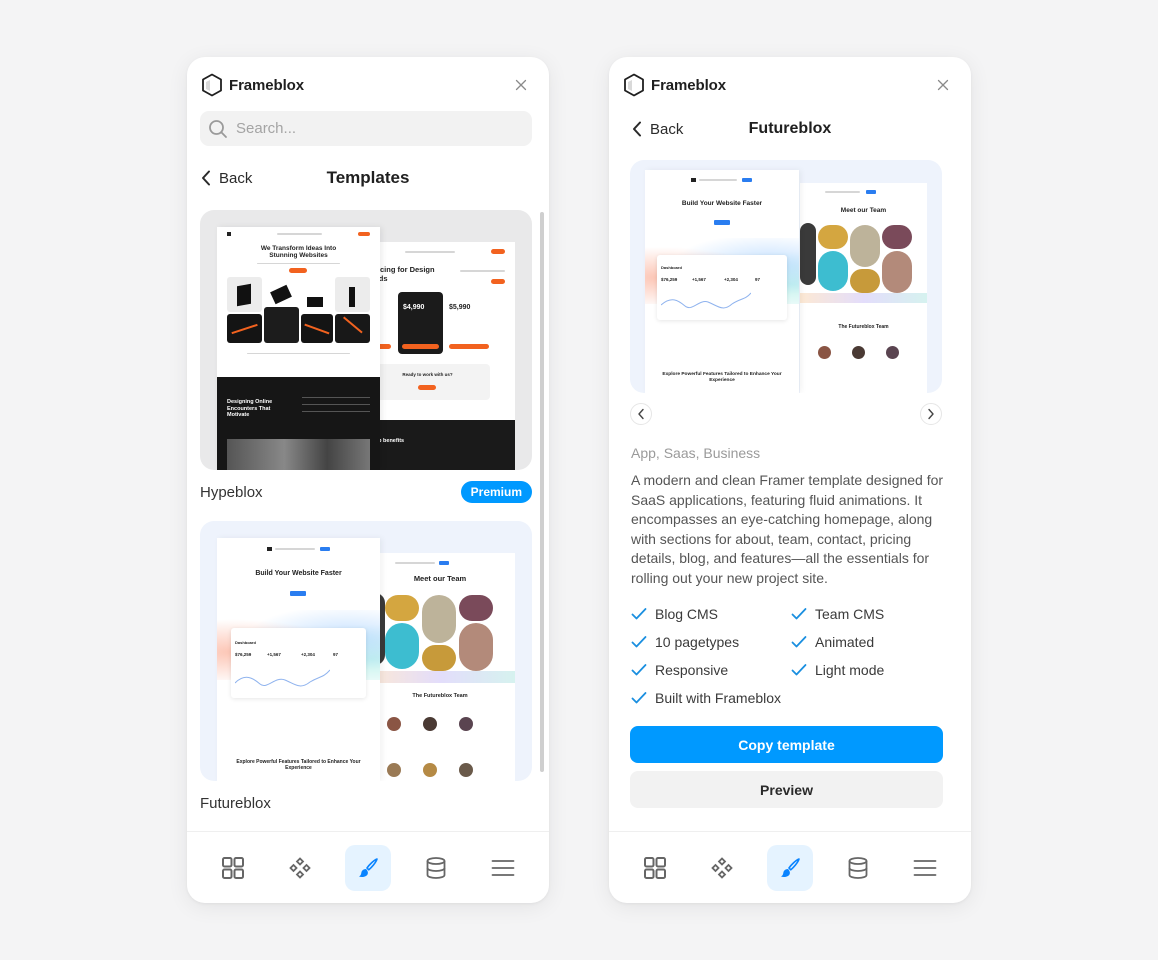 The width and height of the screenshot is (1158, 960). Describe the element at coordinates (786, 789) in the screenshot. I see `preview-button: Preview` at that location.